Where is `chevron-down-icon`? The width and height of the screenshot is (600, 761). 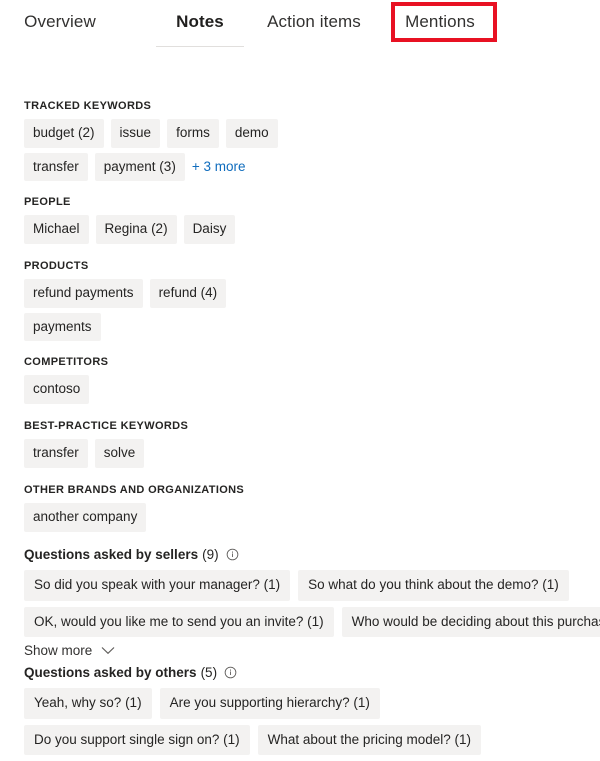
chevron-down-icon is located at coordinates (108, 650).